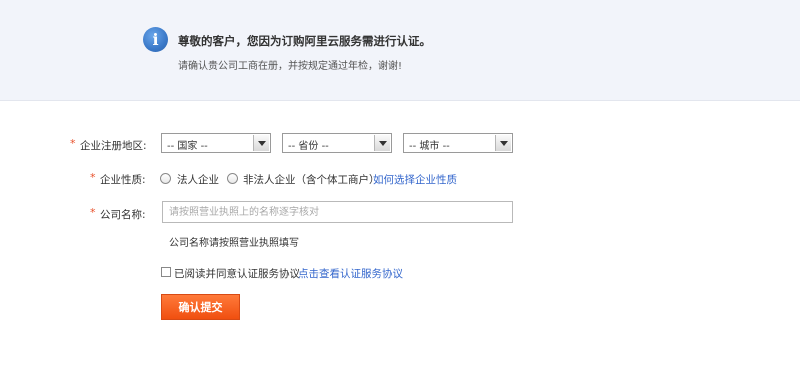 This screenshot has width=800, height=365. What do you see at coordinates (113, 146) in the screenshot?
I see `region-label: 企业注册地区:` at bounding box center [113, 146].